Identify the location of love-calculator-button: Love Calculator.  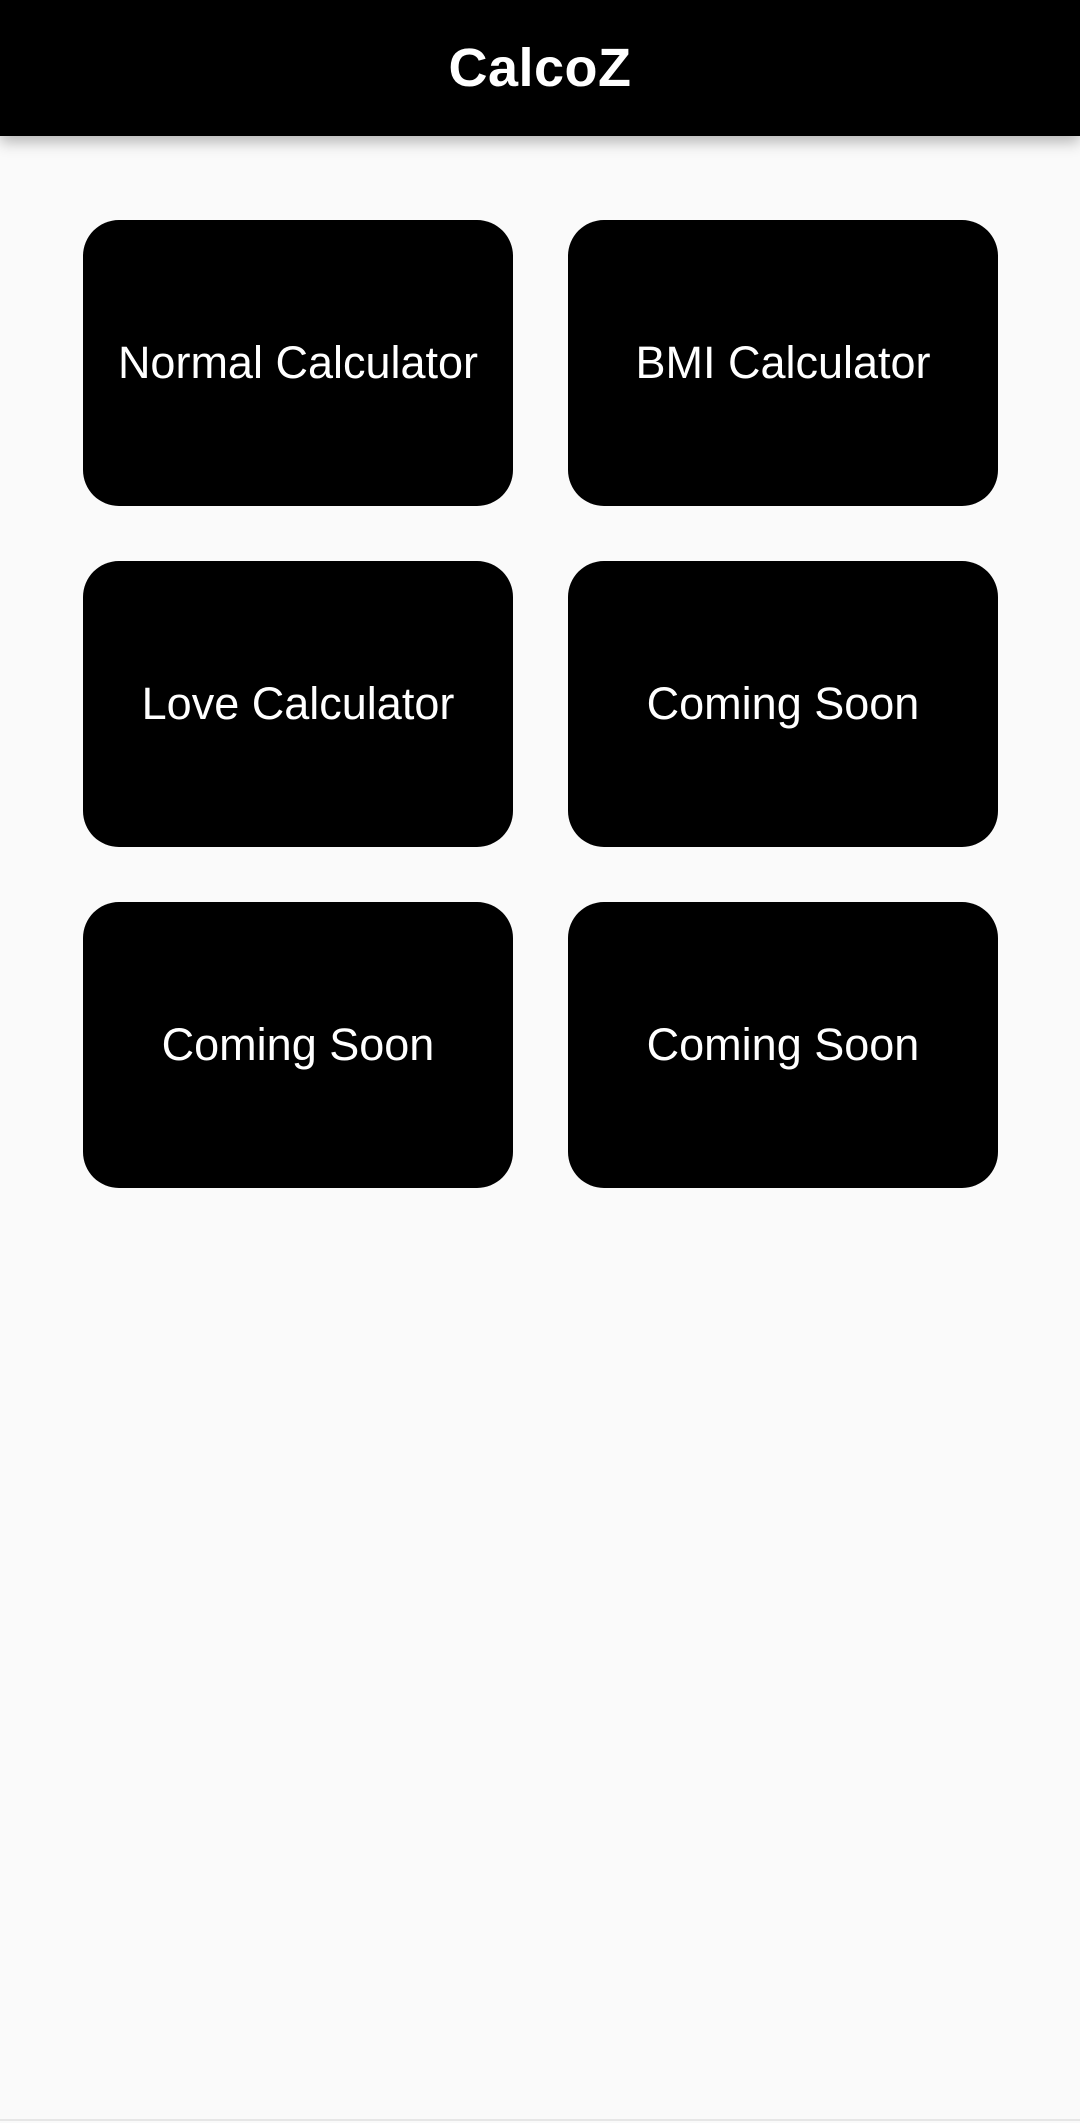
(298, 704).